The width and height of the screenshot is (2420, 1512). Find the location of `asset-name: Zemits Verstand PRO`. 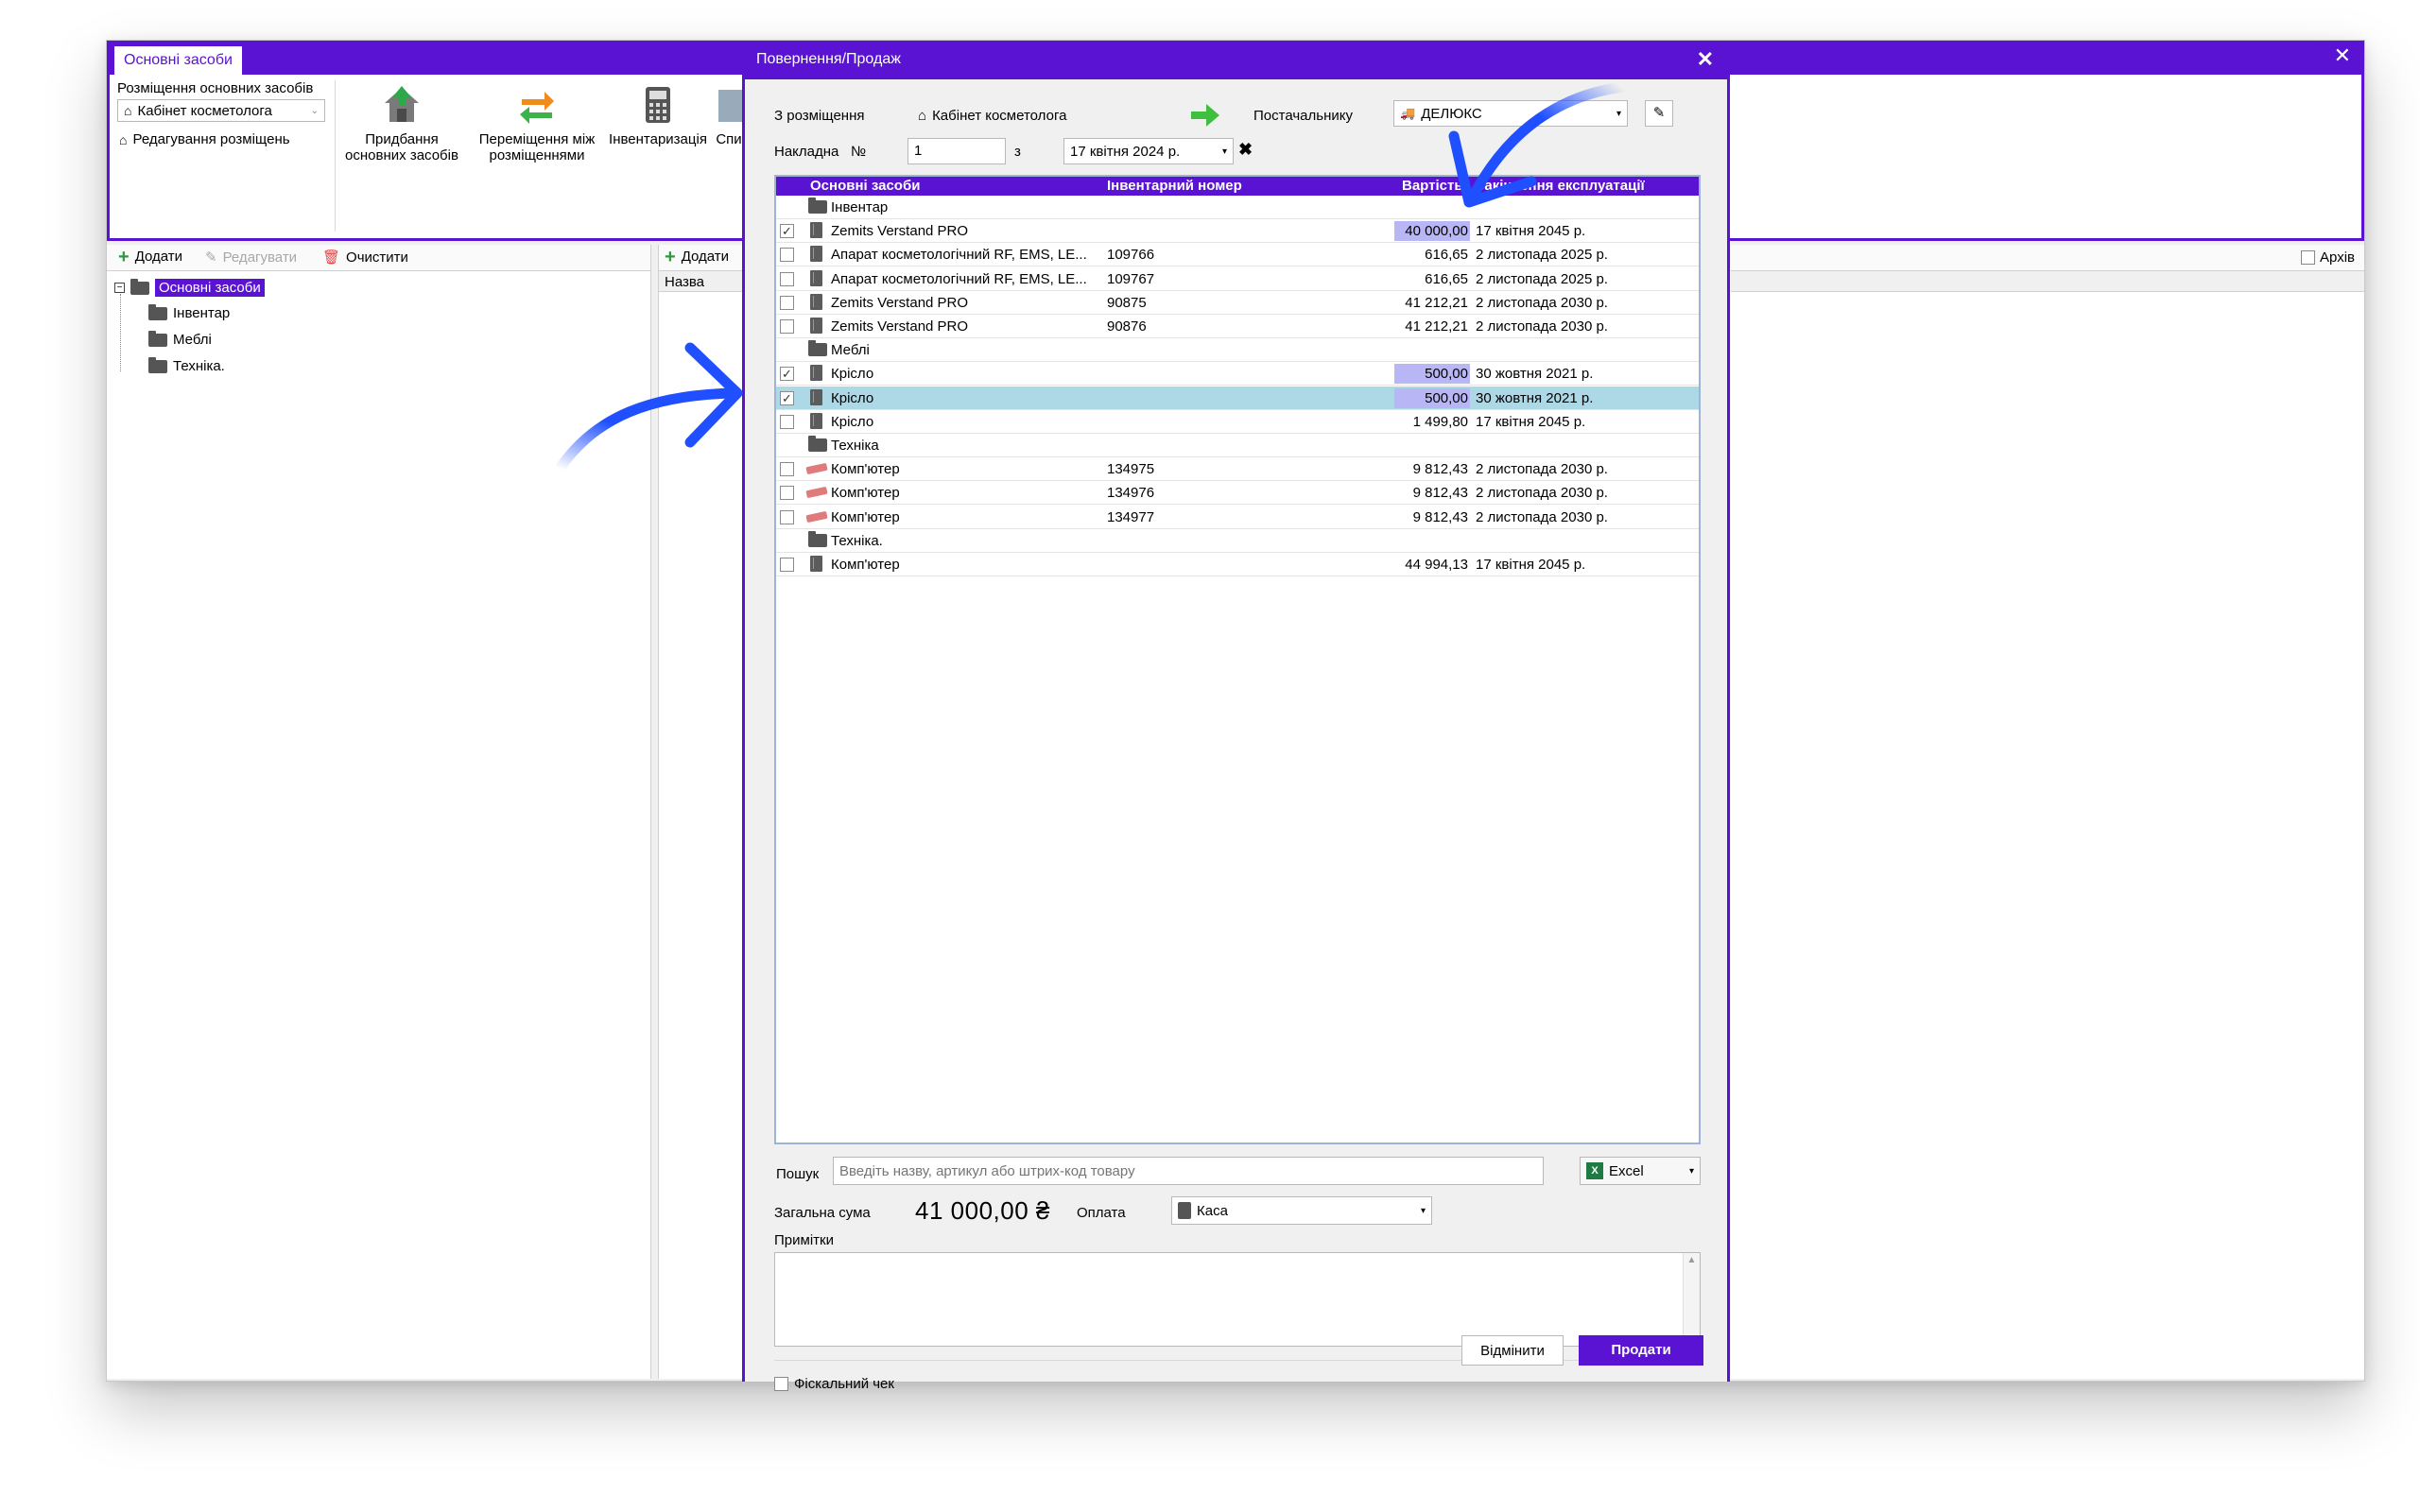

asset-name: Zemits Verstand PRO is located at coordinates (900, 326).